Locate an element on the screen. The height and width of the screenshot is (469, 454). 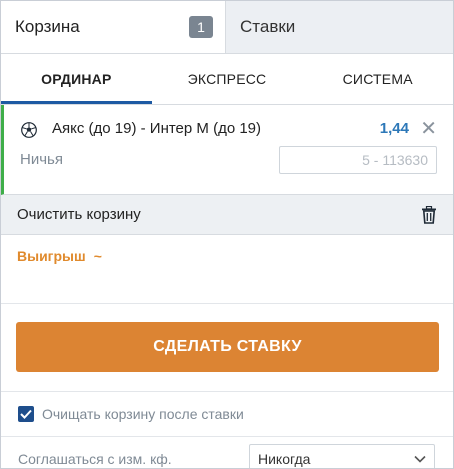
bet-odds: 1,44 is located at coordinates (394, 128).